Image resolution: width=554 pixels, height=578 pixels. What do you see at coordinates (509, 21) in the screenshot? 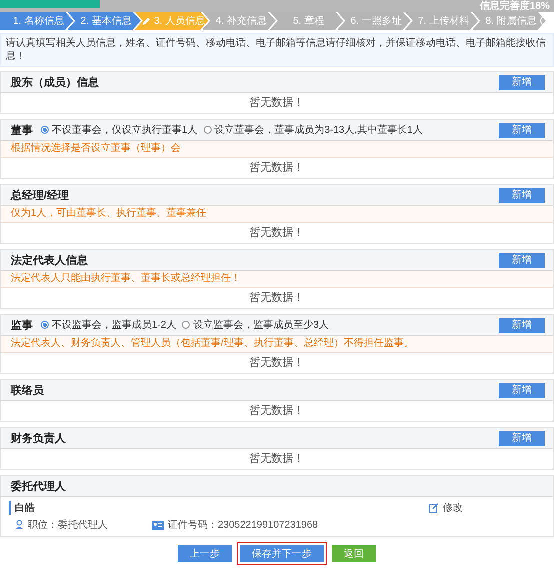
I see `step-tab: 8. 附属信息` at bounding box center [509, 21].